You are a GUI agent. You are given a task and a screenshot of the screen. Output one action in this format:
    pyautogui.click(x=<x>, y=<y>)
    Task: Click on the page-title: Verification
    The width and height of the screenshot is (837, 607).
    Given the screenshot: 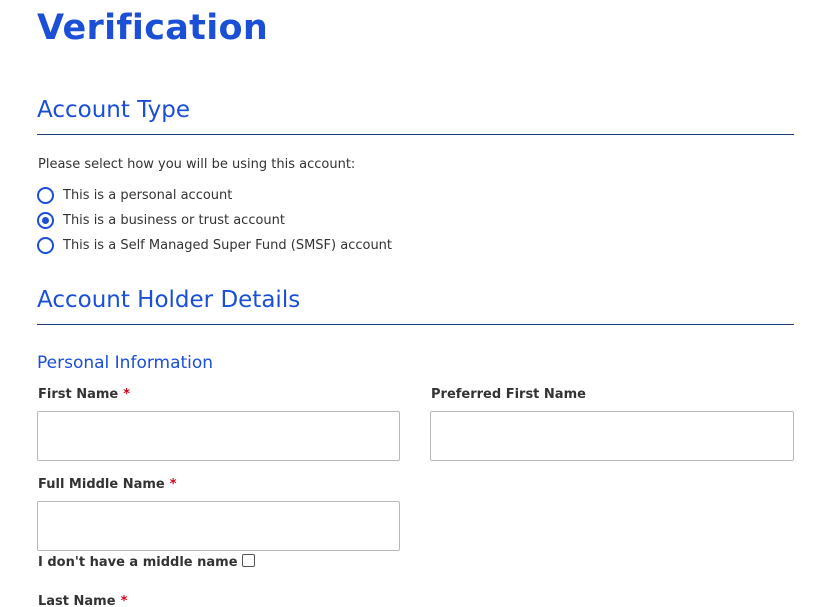 What is the action you would take?
    pyautogui.click(x=153, y=28)
    